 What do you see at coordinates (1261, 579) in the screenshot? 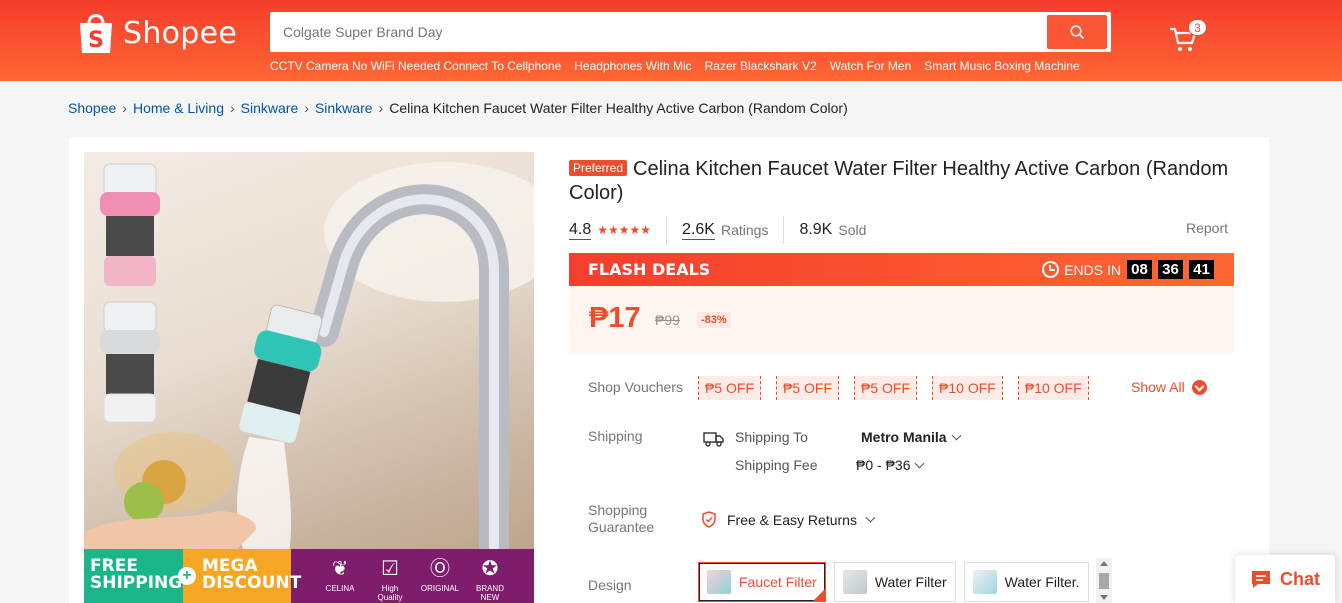
I see `chat-icon` at bounding box center [1261, 579].